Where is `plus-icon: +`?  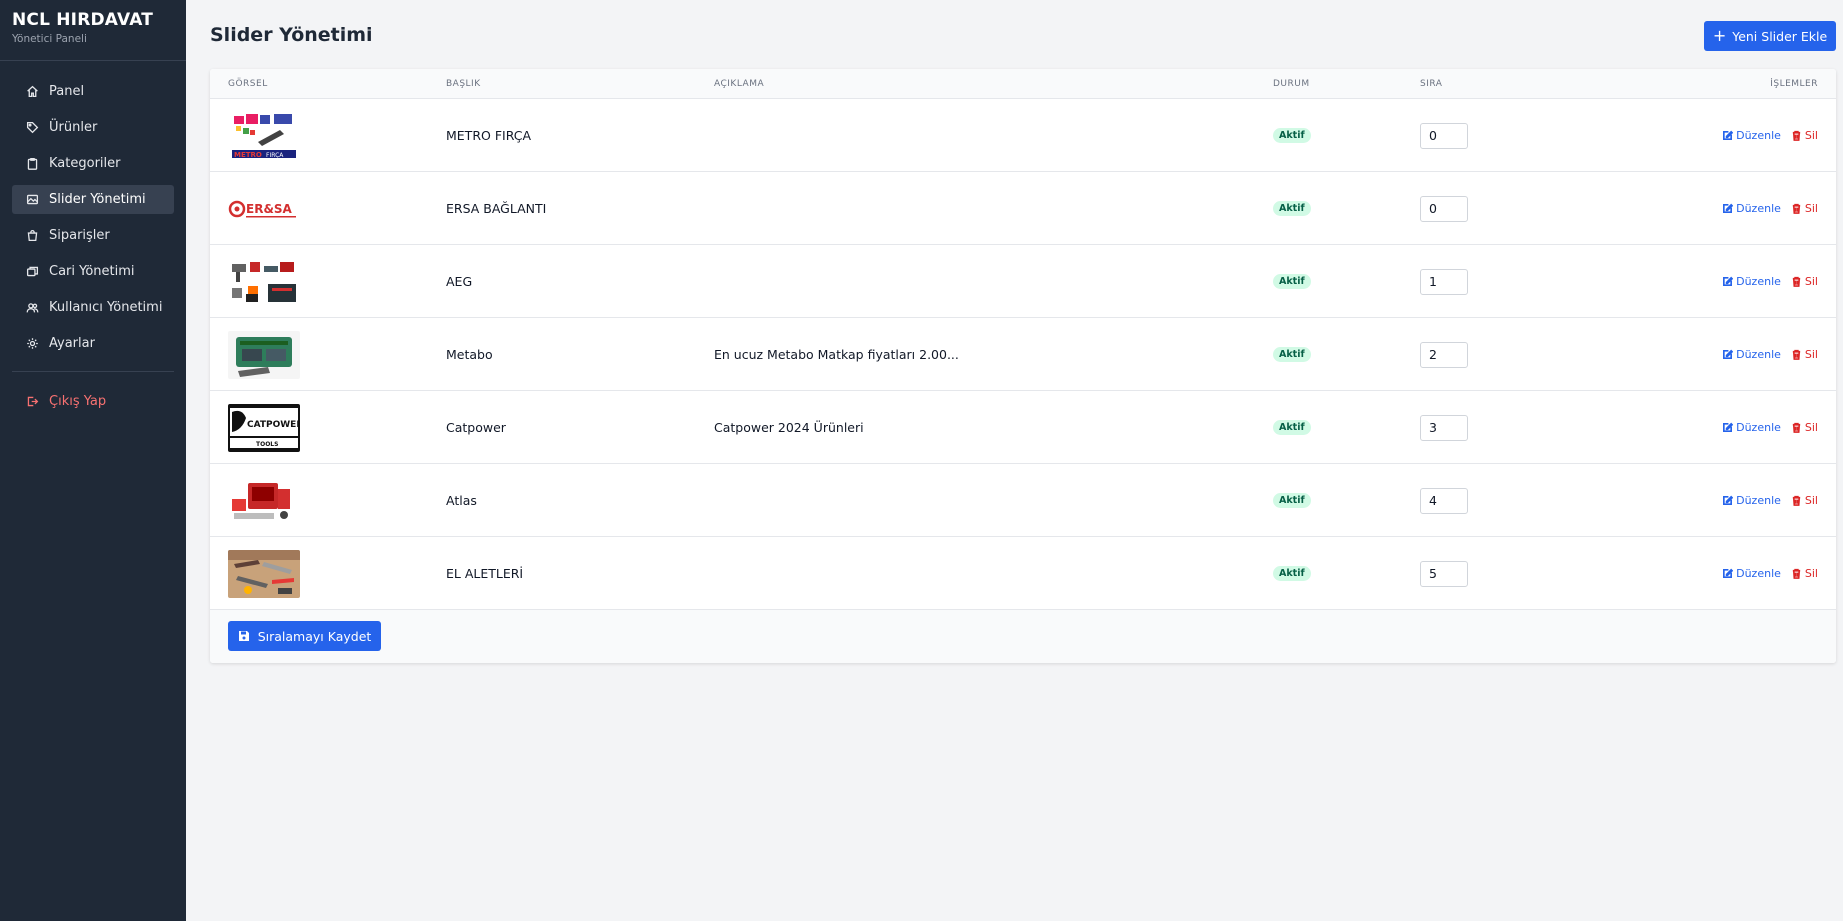 plus-icon: + is located at coordinates (1719, 35).